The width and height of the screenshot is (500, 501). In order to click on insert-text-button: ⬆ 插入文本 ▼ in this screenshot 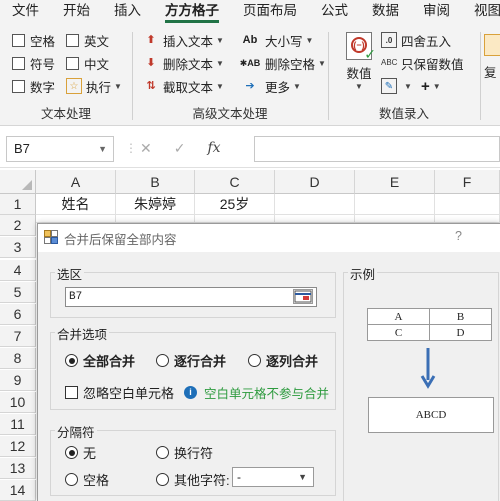, I will do `click(183, 40)`.